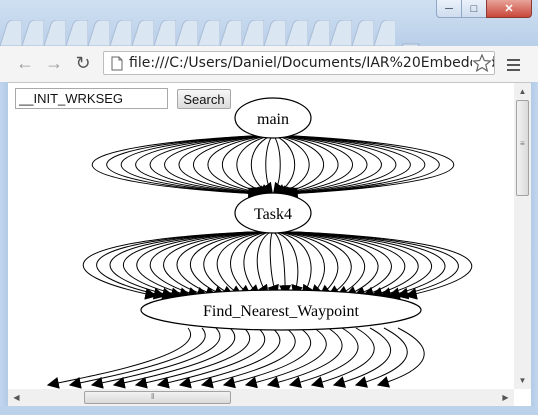  Describe the element at coordinates (514, 64) in the screenshot. I see `menu-icon` at that location.